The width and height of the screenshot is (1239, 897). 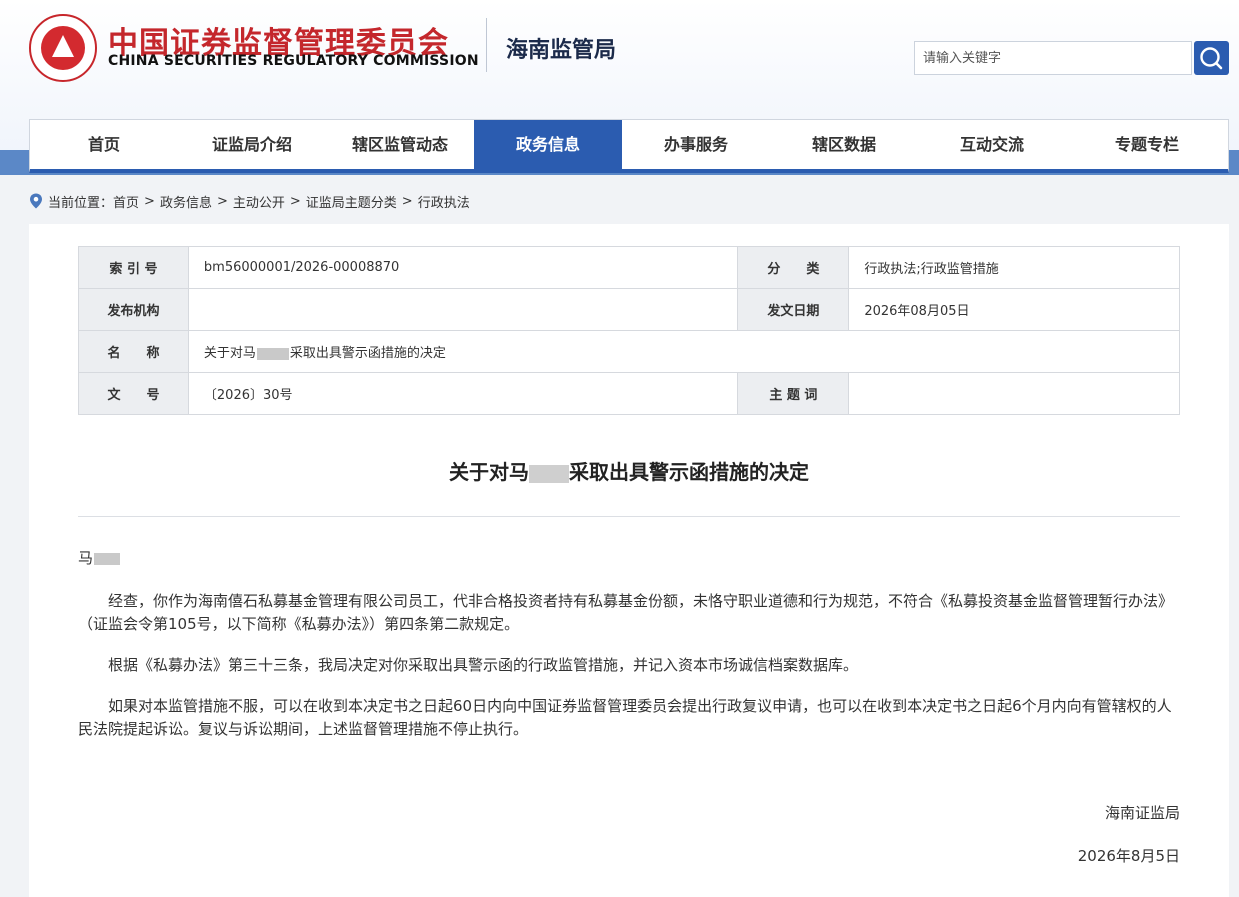 I want to click on nav-item-government-info: 政务信息, so click(x=548, y=145).